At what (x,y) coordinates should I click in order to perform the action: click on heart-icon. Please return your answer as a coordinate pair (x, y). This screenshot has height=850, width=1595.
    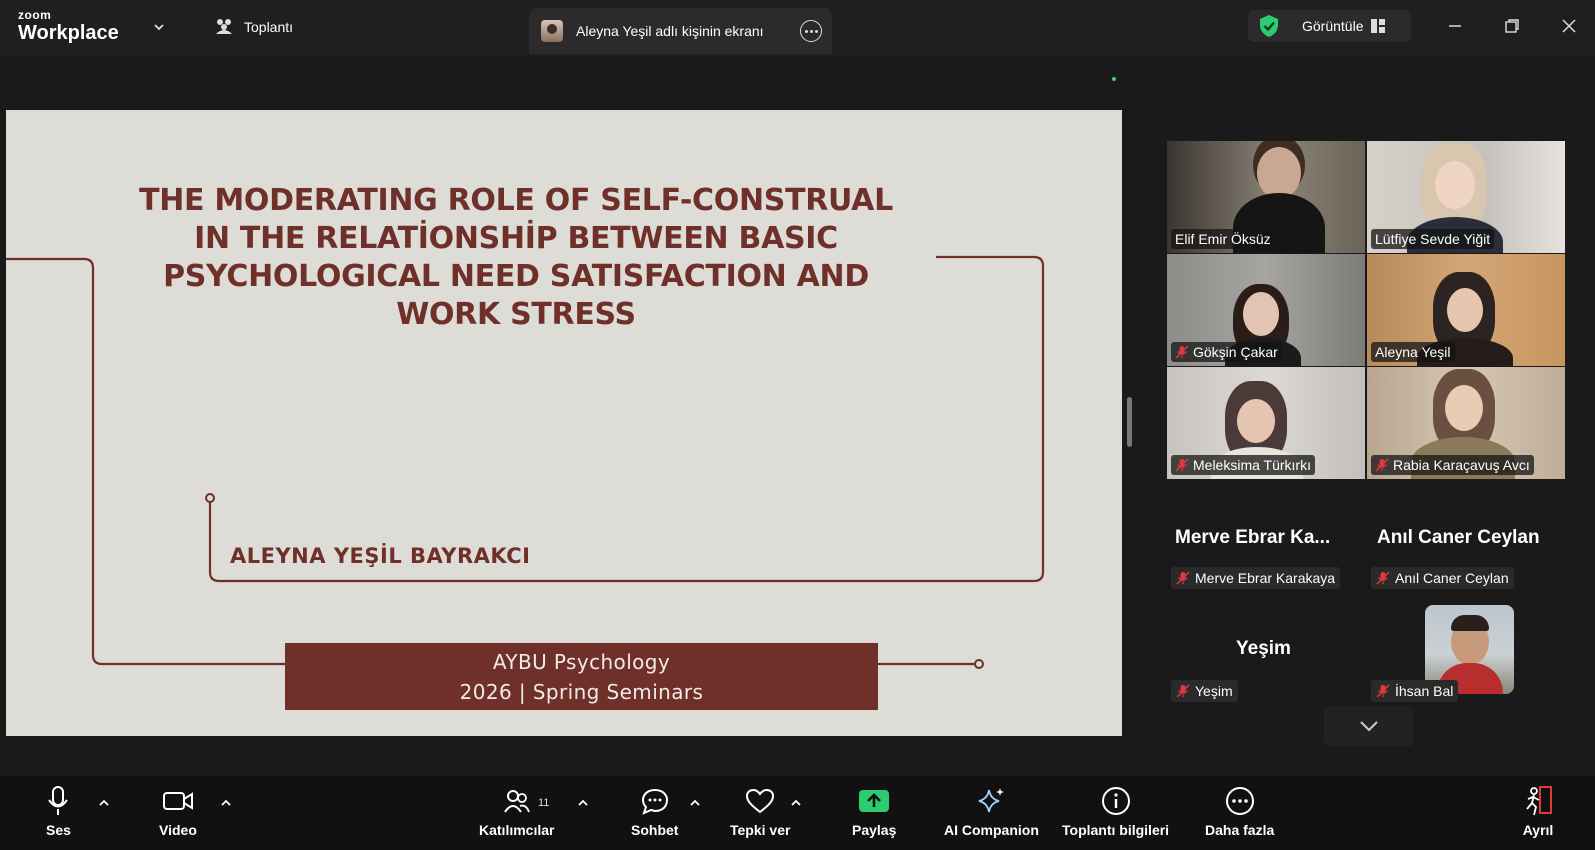
    Looking at the image, I should click on (760, 801).